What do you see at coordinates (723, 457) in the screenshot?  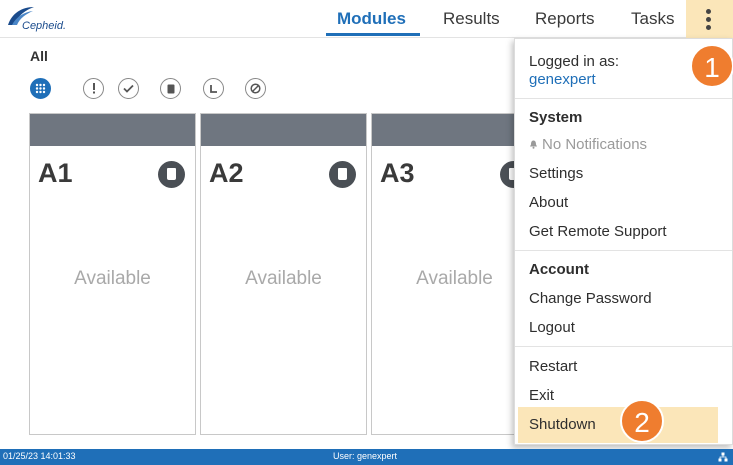 I see `network-icon` at bounding box center [723, 457].